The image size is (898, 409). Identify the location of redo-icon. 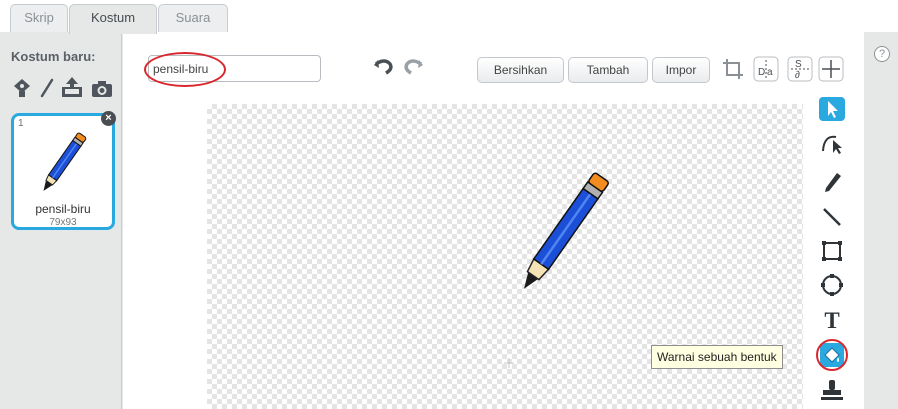
(414, 66).